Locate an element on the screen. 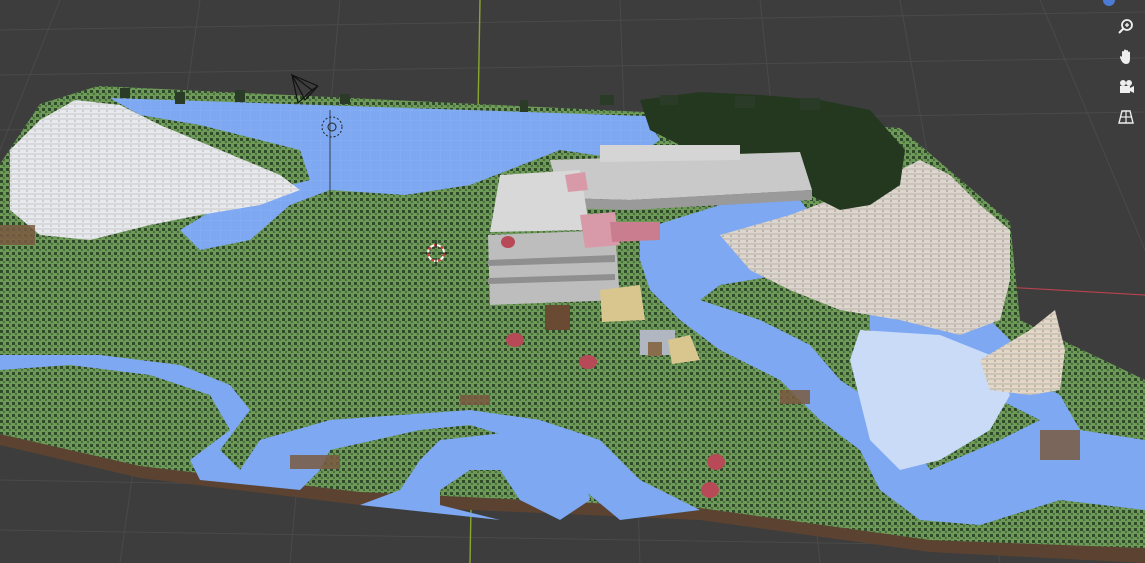 This screenshot has height=563, width=1145. zoom-icon is located at coordinates (1126, 27).